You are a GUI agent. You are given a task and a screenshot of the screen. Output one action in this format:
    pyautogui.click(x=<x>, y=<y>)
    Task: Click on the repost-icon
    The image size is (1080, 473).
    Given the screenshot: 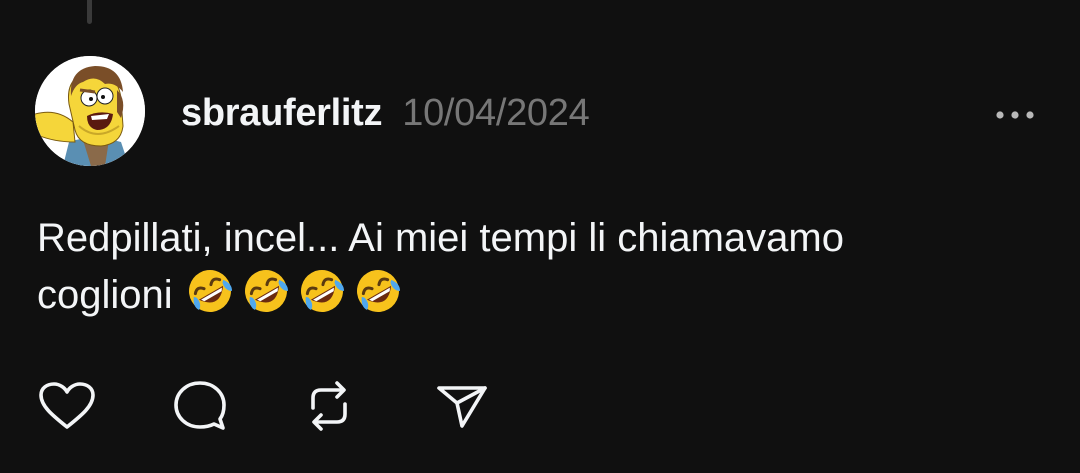 What is the action you would take?
    pyautogui.click(x=329, y=406)
    